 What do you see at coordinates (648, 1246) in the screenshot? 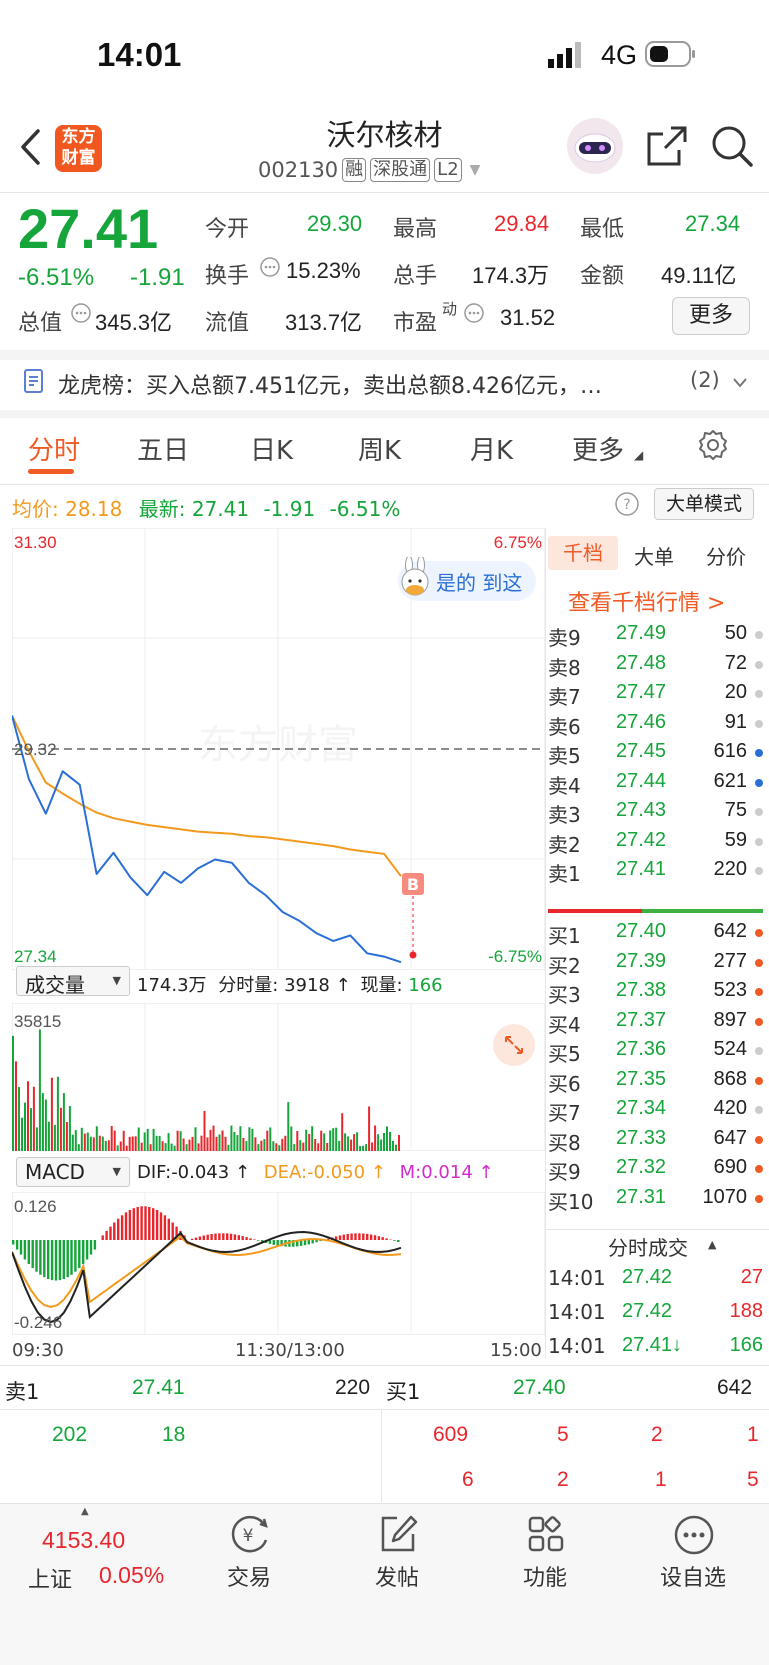
I see `trades-title: 分时成交` at bounding box center [648, 1246].